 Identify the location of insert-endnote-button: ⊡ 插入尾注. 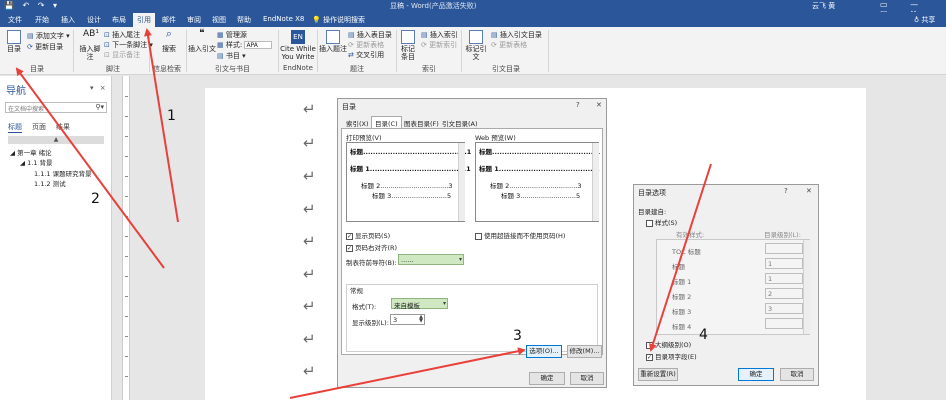
(122, 35).